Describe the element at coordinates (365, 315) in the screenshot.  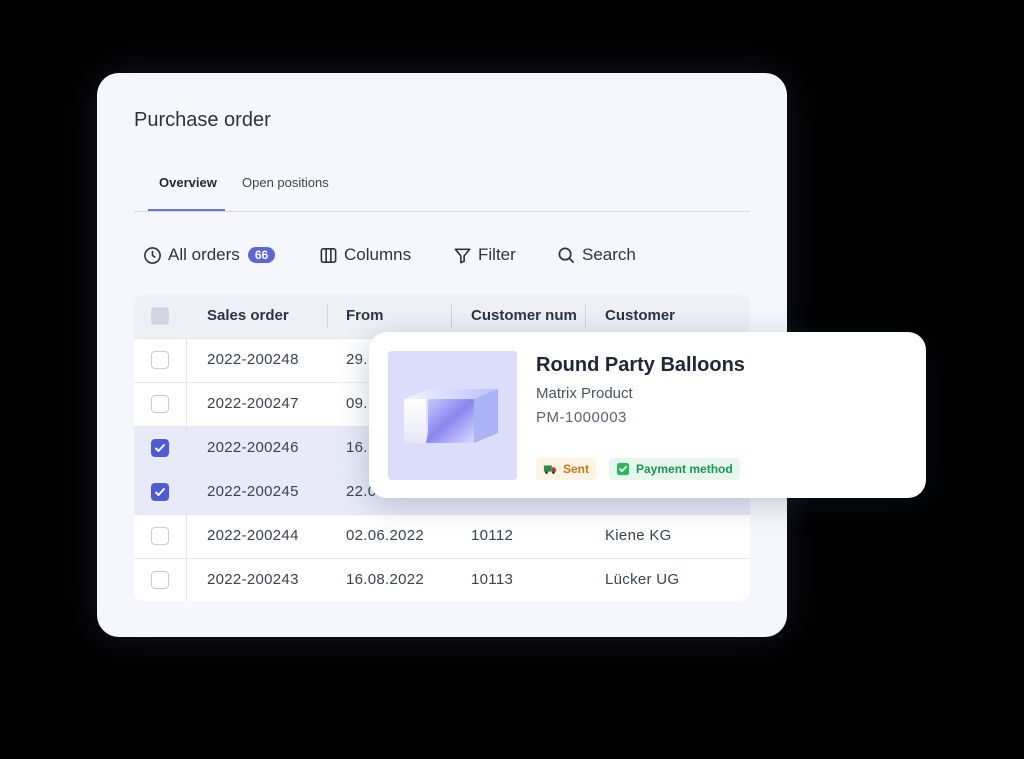
I see `header-from: From` at that location.